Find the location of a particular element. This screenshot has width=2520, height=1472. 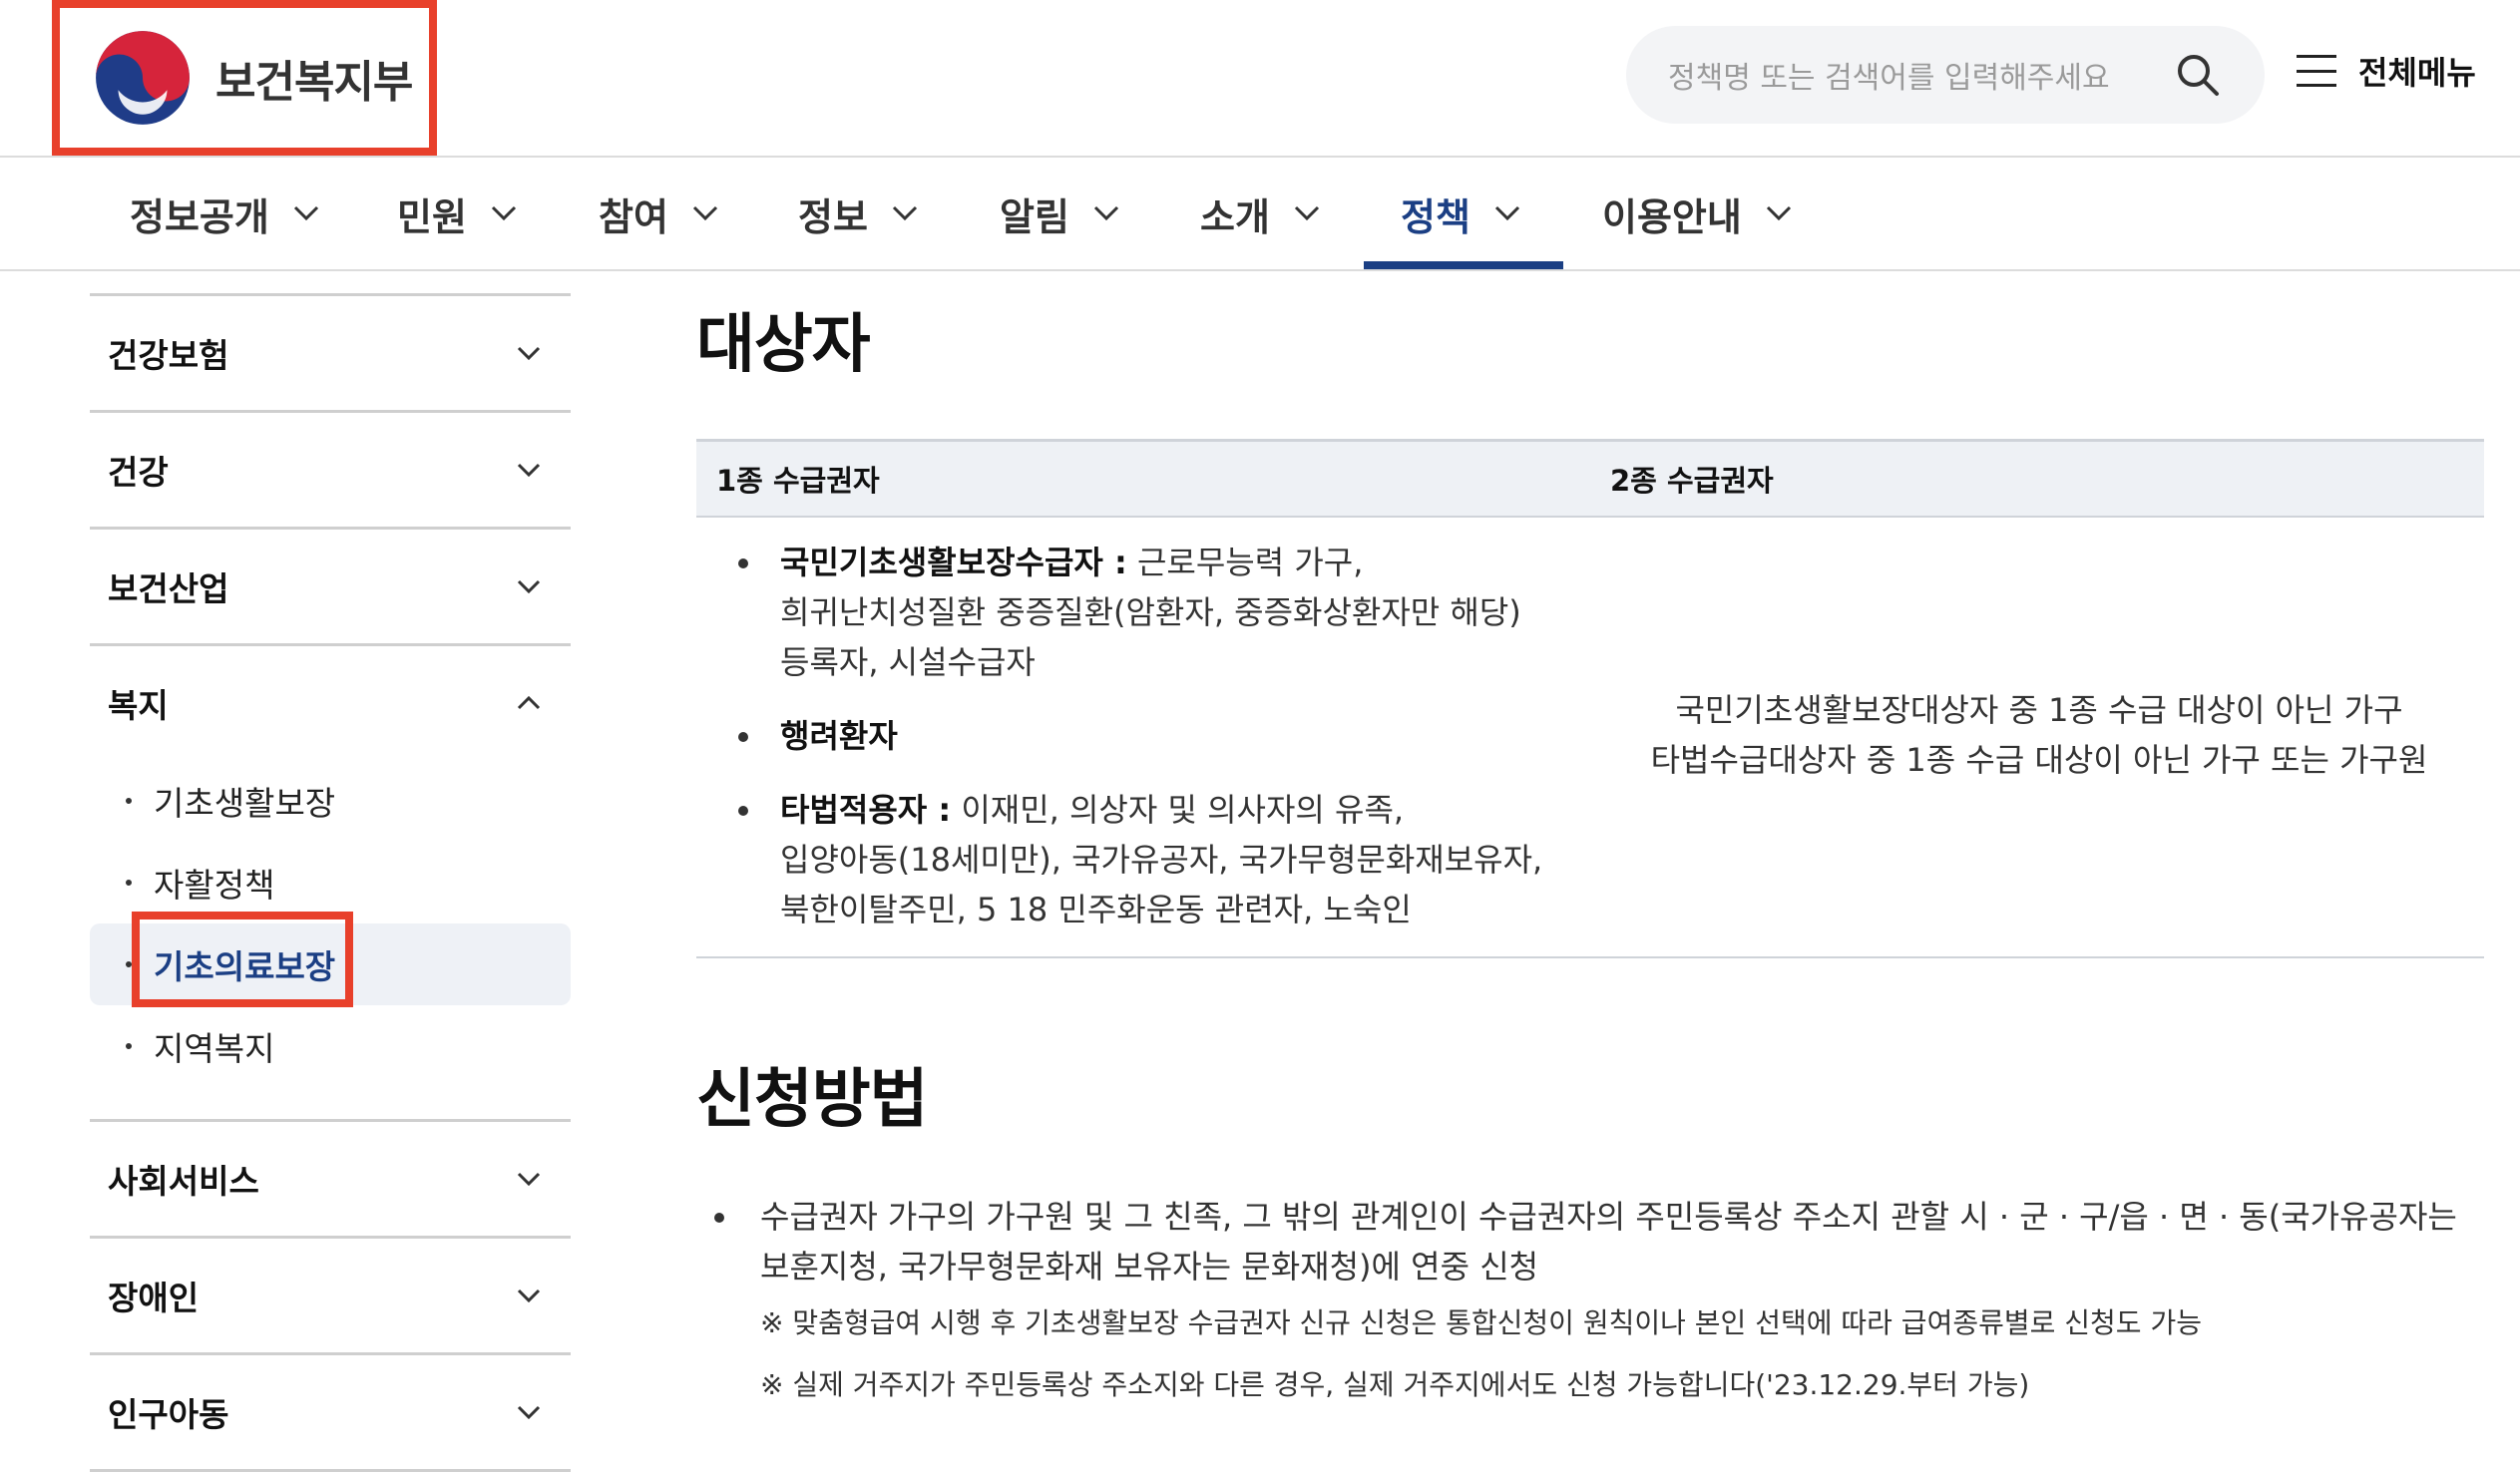

nav-label: 정보 is located at coordinates (833, 216).